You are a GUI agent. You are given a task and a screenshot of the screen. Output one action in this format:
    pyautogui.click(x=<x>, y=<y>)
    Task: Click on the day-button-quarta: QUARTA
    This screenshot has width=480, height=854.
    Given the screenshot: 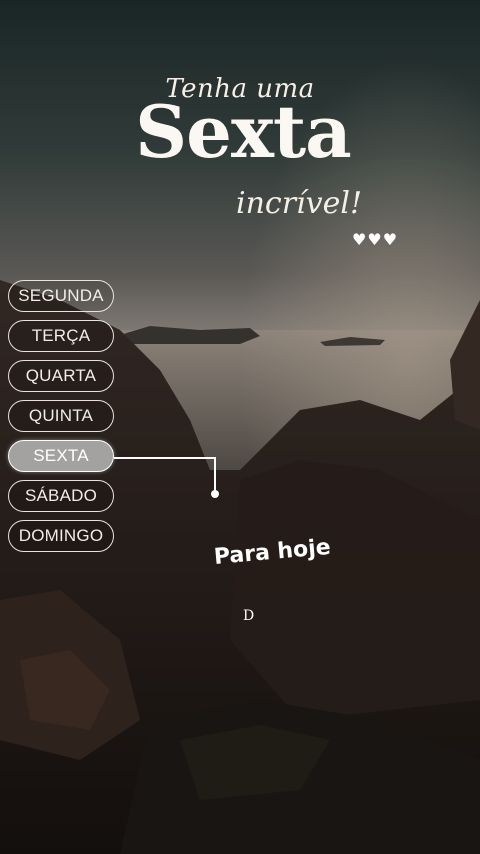 What is the action you would take?
    pyautogui.click(x=61, y=376)
    